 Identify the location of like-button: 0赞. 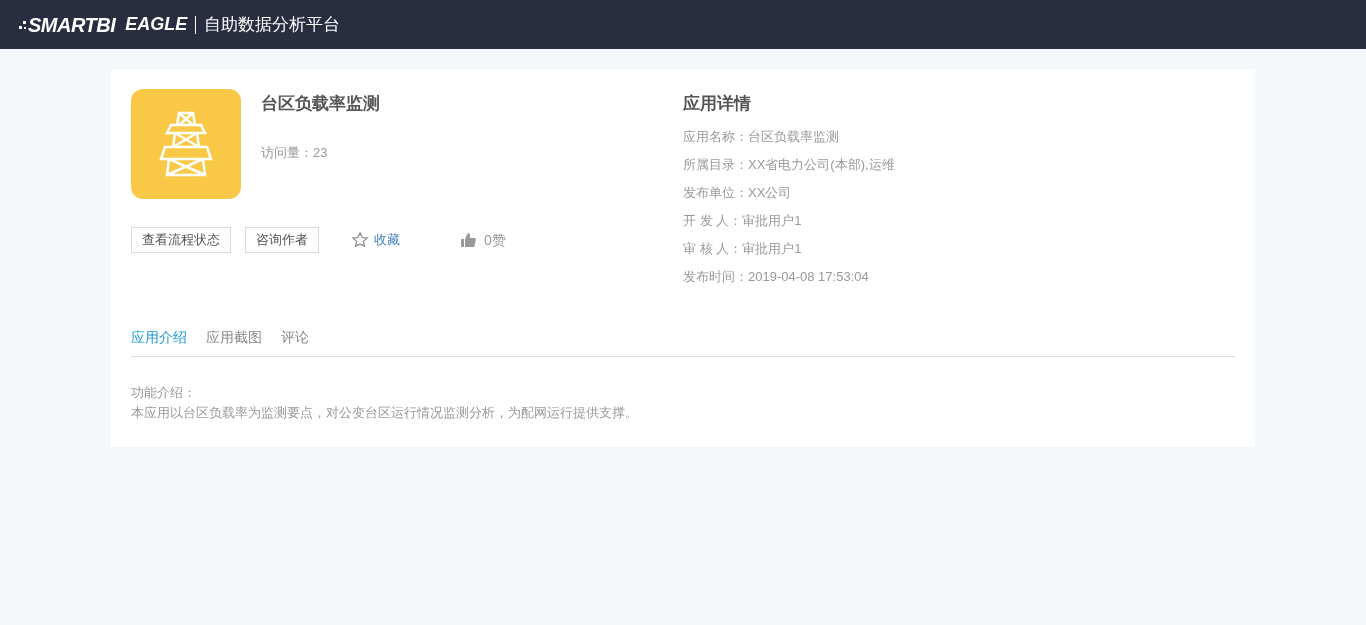
(483, 240).